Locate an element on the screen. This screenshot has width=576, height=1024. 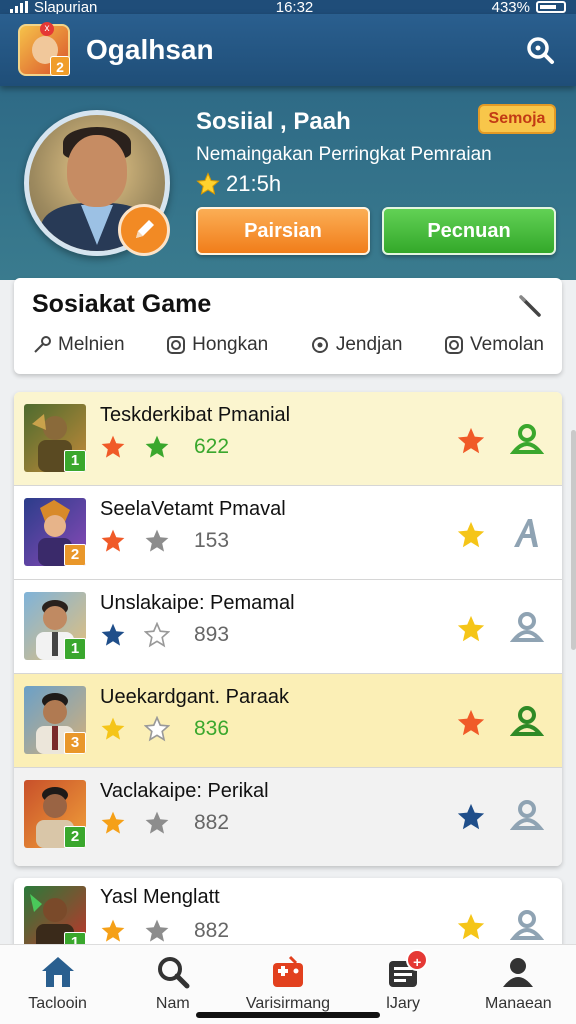
battery-percent: 433% is located at coordinates (510, 7).